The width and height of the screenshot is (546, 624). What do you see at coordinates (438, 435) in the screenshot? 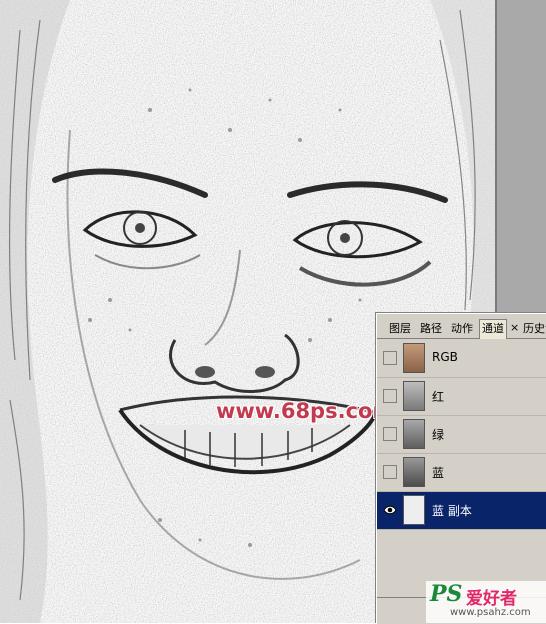
I see `channel-label: 绿` at bounding box center [438, 435].